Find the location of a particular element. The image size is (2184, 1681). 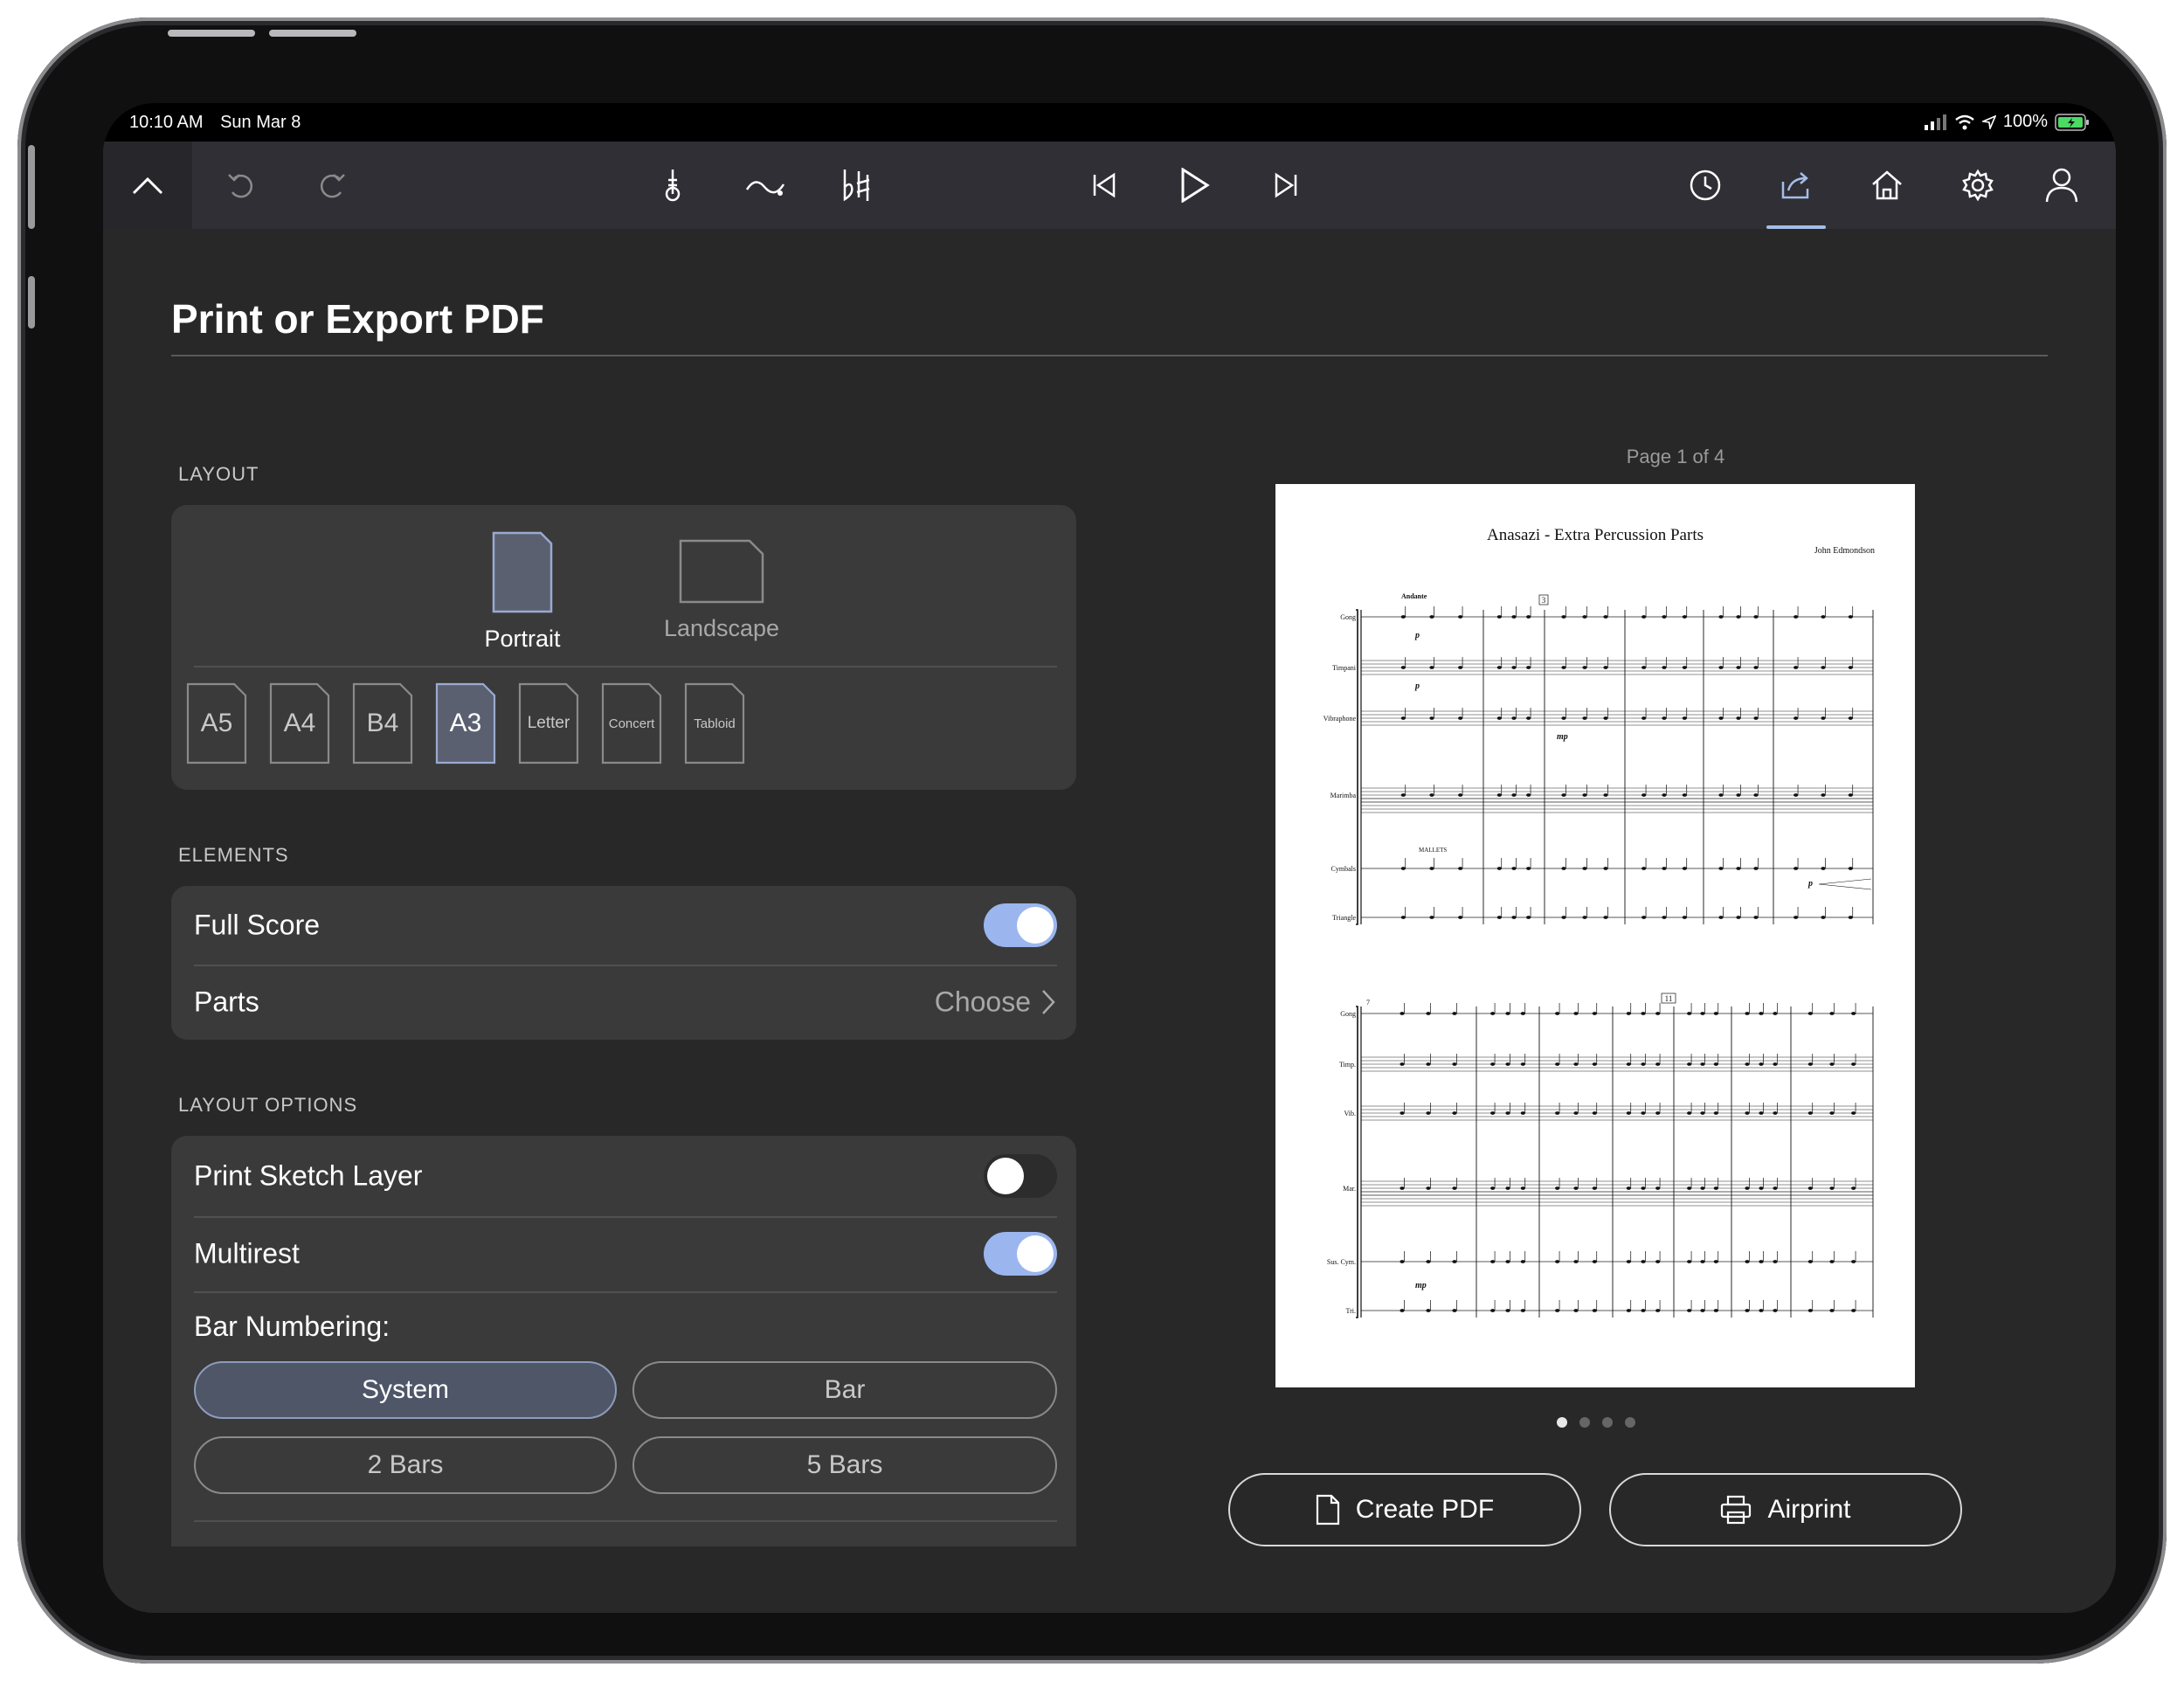

paper-size-b4: B4 is located at coordinates (382, 723).